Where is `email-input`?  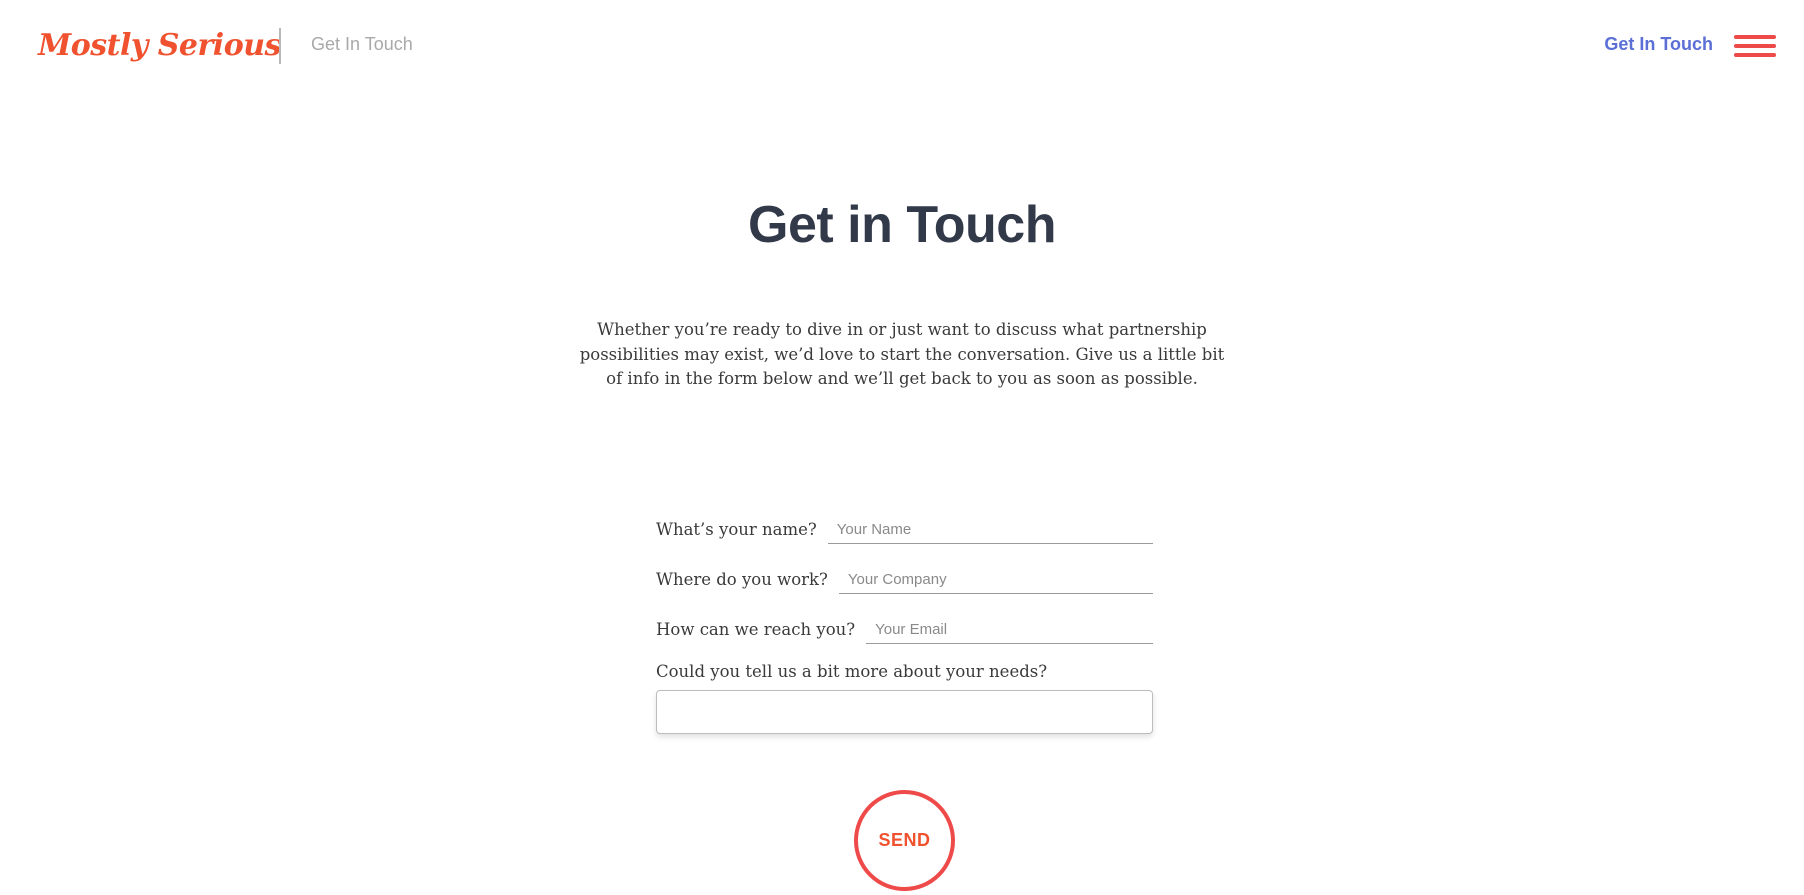
email-input is located at coordinates (1009, 629).